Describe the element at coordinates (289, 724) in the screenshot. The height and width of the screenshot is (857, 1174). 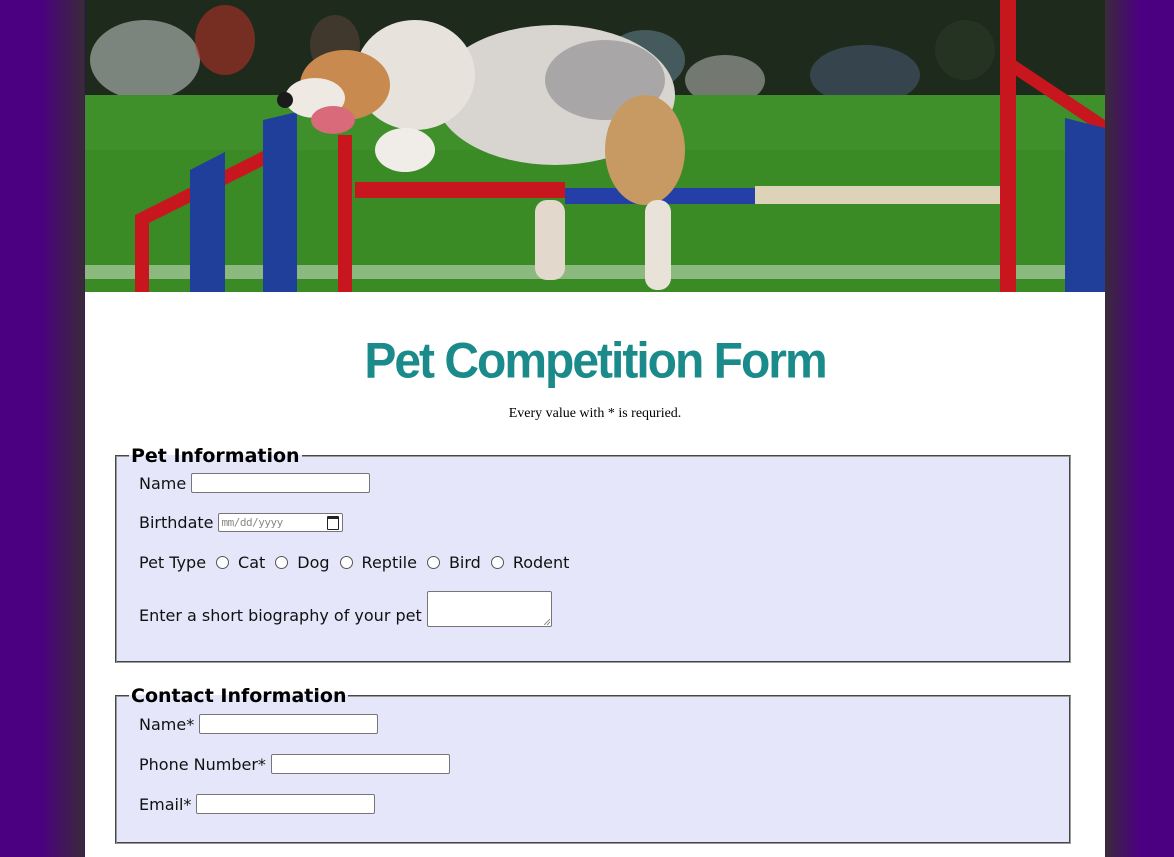
I see `contact-name-input` at that location.